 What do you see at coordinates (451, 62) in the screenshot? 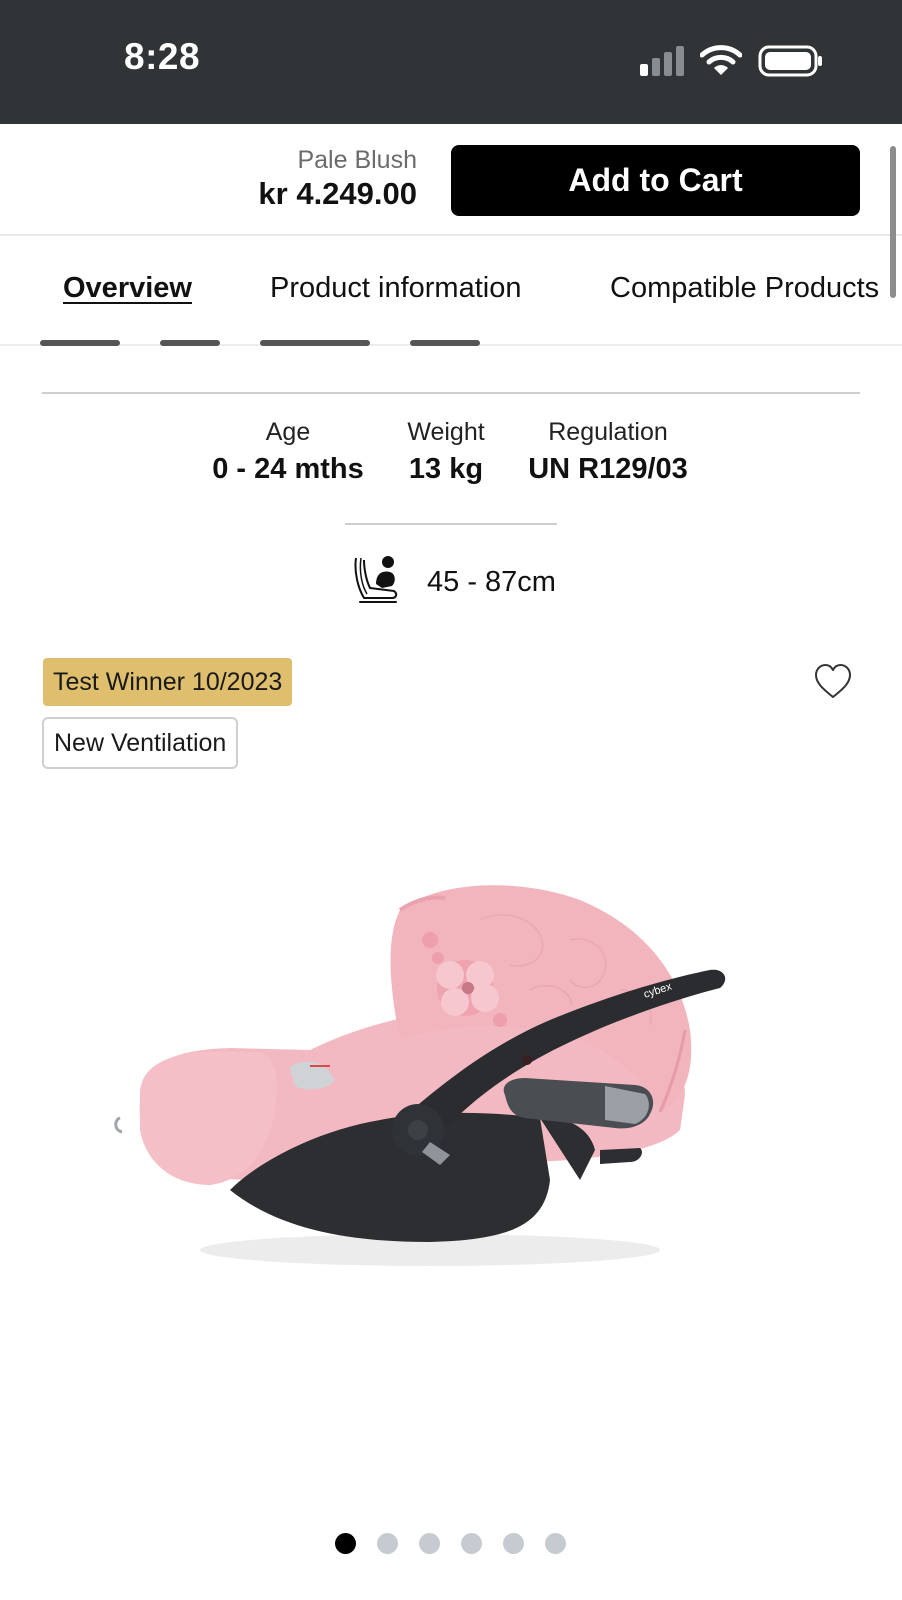
I see `status-bar: 8:28` at bounding box center [451, 62].